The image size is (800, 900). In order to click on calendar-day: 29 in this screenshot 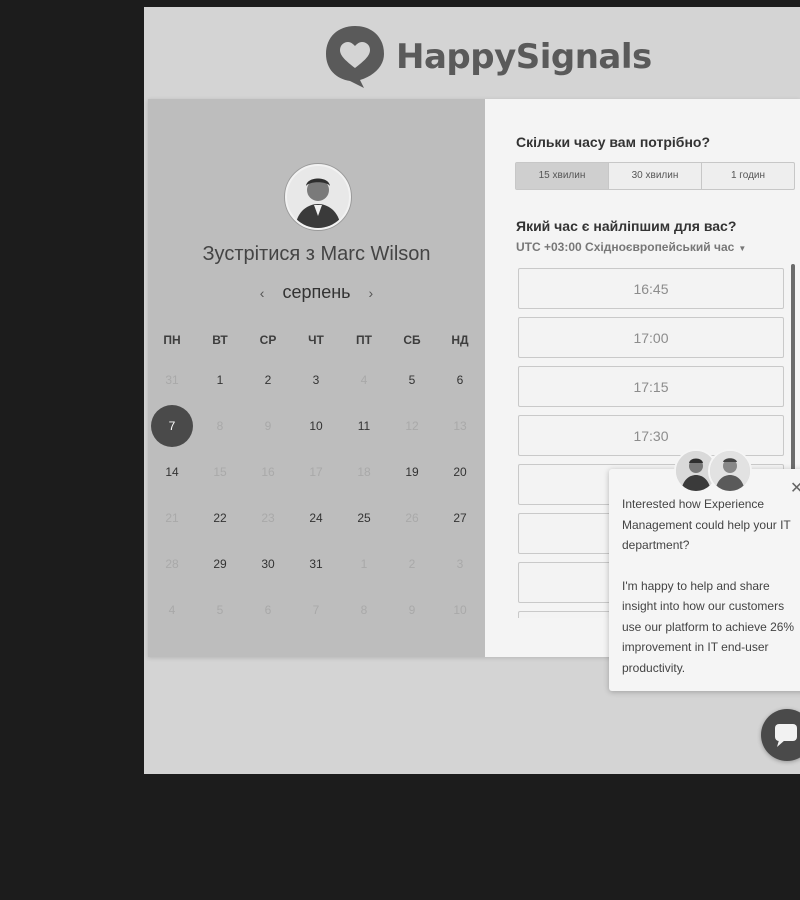, I will do `click(220, 564)`.